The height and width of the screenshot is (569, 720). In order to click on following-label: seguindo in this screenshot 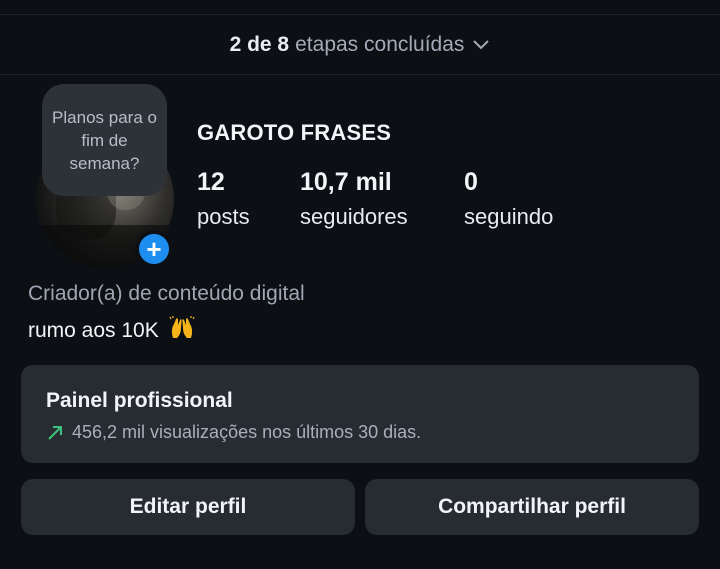, I will do `click(509, 216)`.